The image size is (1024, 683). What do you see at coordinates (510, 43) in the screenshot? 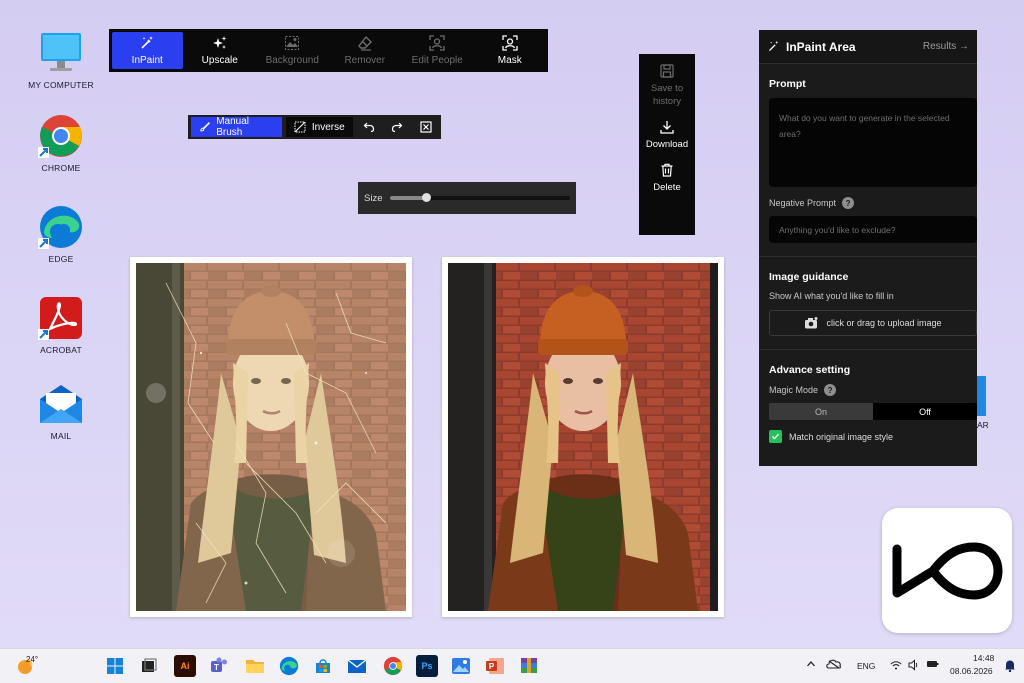
I see `mask-icon` at bounding box center [510, 43].